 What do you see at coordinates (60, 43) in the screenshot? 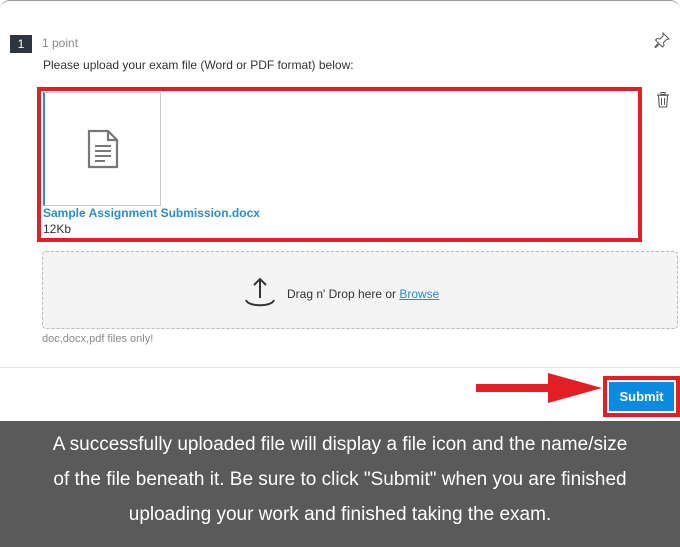
I see `question-points: 1 point` at bounding box center [60, 43].